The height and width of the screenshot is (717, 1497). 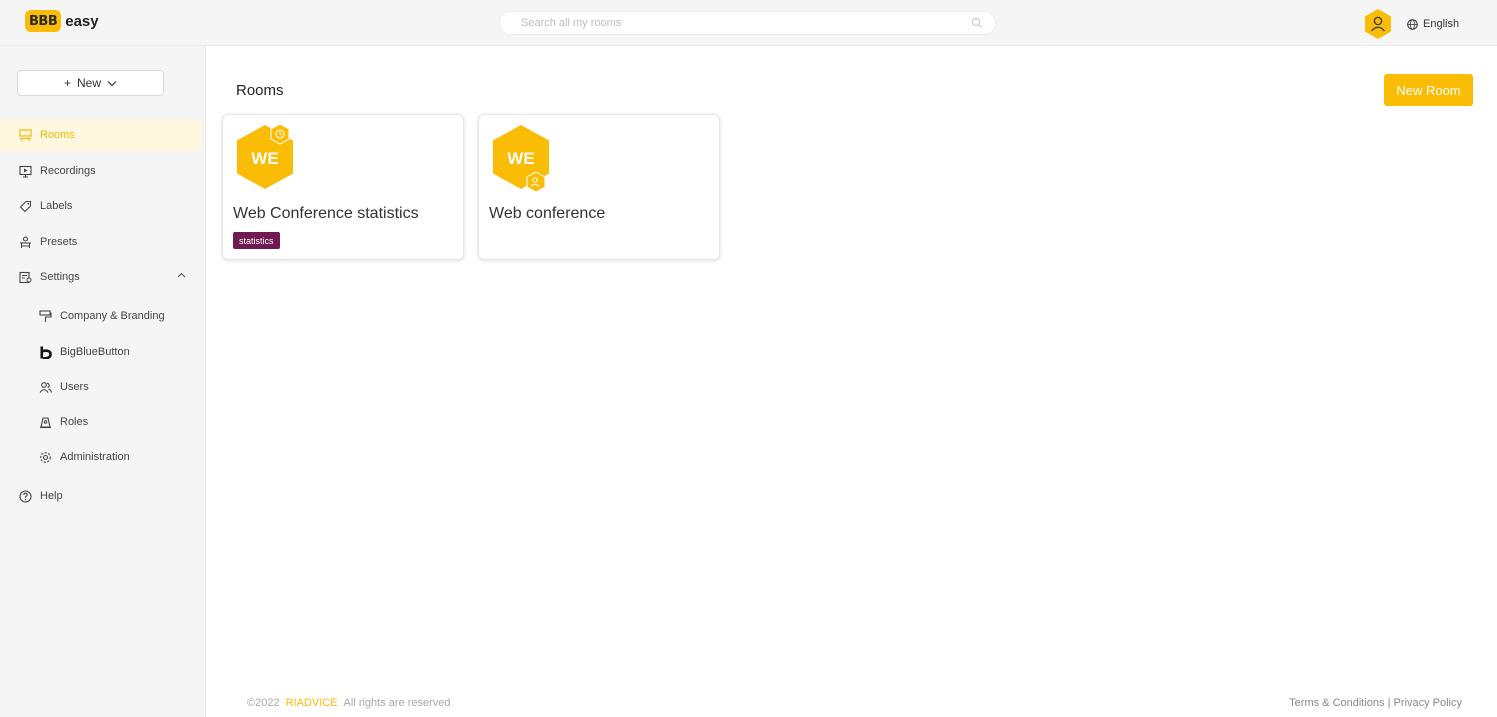 I want to click on terms-link: Terms & Conditions, so click(x=1336, y=703).